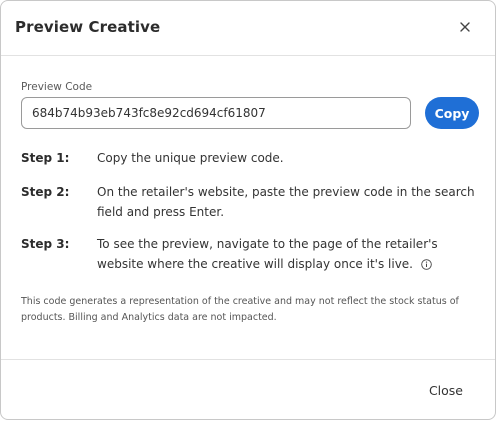 The image size is (498, 422). What do you see at coordinates (57, 87) in the screenshot?
I see `preview-code-label: Preview Code` at bounding box center [57, 87].